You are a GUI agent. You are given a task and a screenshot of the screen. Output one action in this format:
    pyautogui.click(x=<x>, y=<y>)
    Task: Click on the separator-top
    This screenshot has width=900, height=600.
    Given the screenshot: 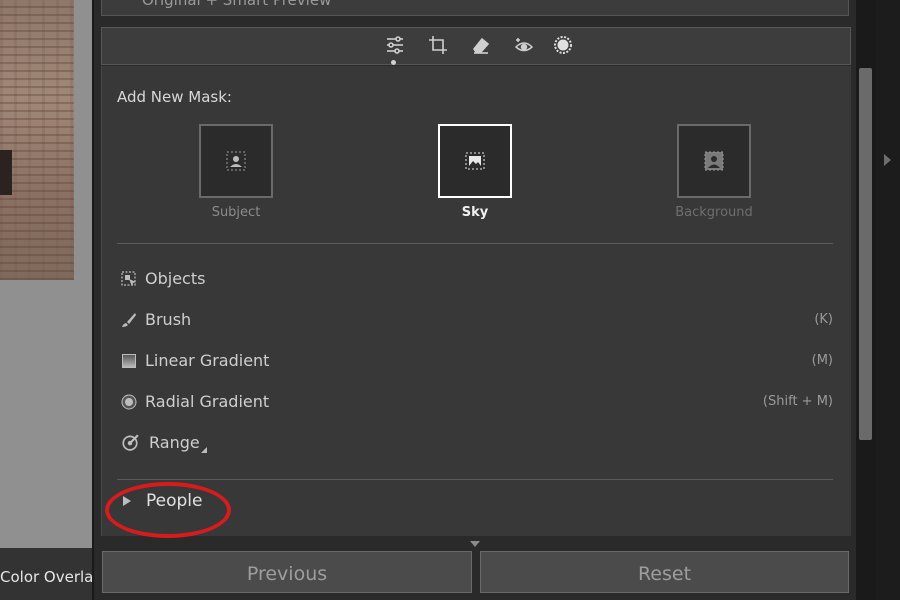 What is the action you would take?
    pyautogui.click(x=475, y=243)
    